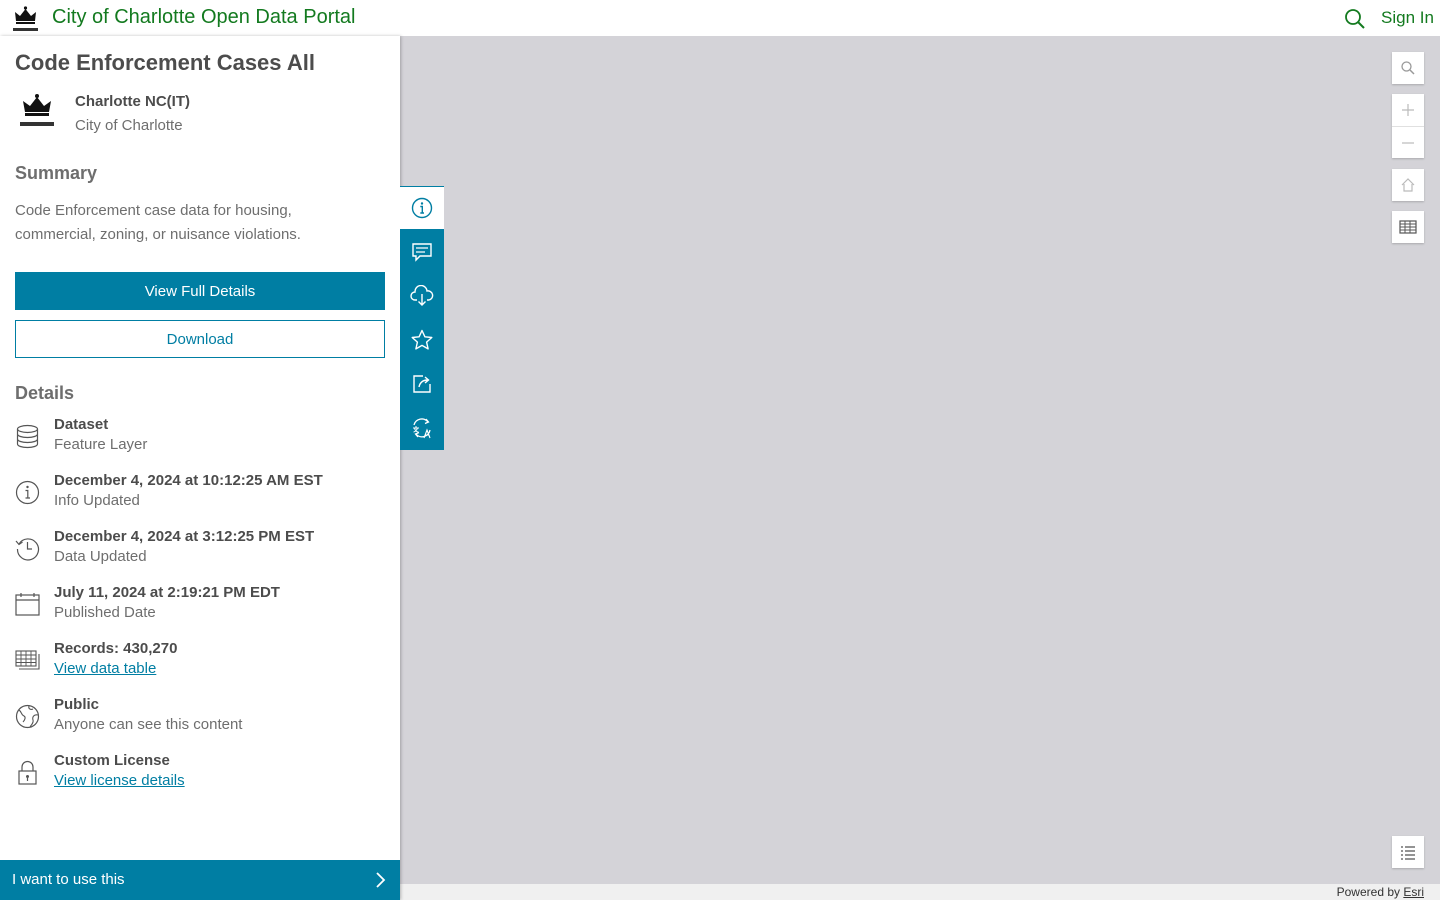 This screenshot has width=1440, height=900. What do you see at coordinates (167, 592) in the screenshot?
I see `detail-main: July 11, 2024 at 2:19:21 PM EDT` at bounding box center [167, 592].